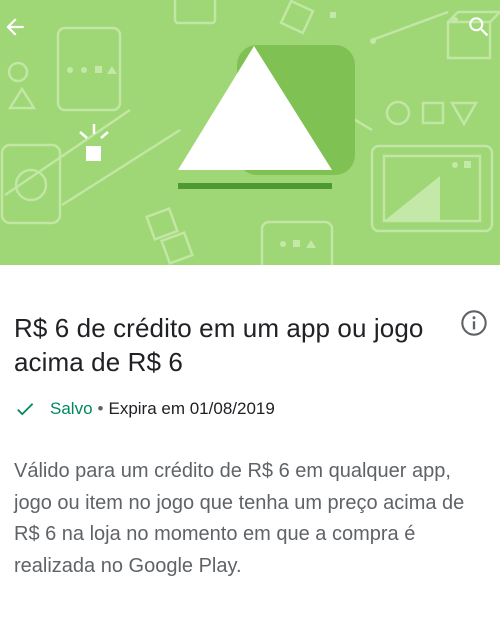  I want to click on info-icon, so click(474, 323).